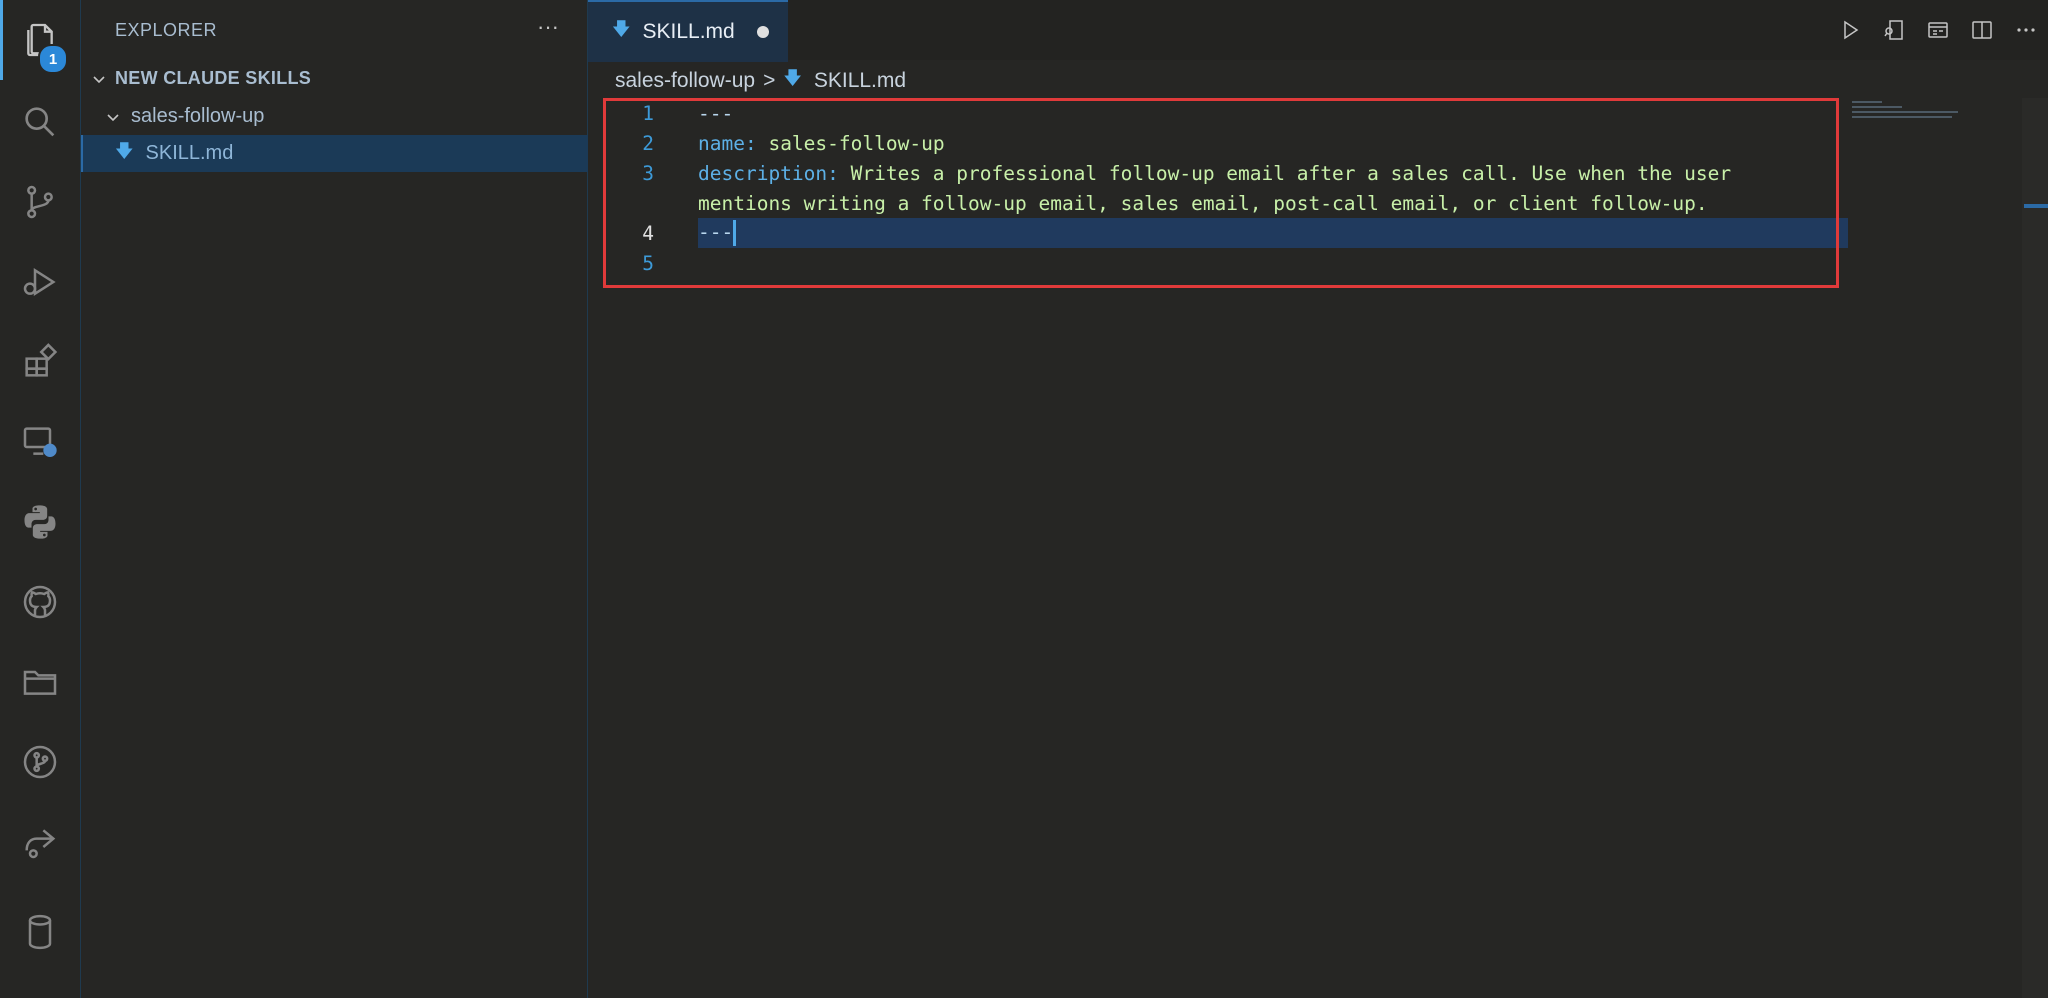 The height and width of the screenshot is (998, 2048). Describe the element at coordinates (1982, 30) in the screenshot. I see `split-editor-icon` at that location.